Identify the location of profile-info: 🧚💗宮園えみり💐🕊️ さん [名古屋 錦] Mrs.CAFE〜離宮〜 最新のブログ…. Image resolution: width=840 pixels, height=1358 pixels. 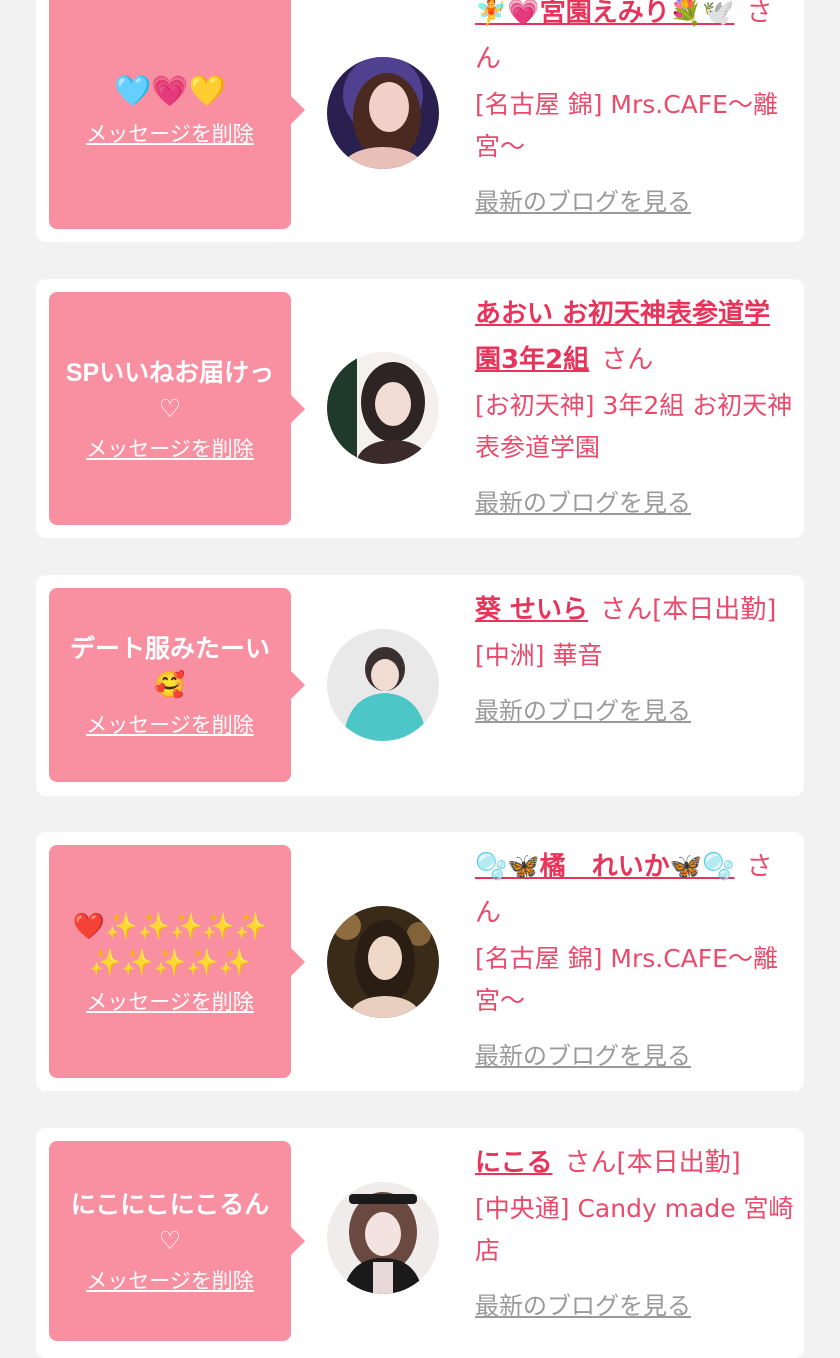
(635, 108).